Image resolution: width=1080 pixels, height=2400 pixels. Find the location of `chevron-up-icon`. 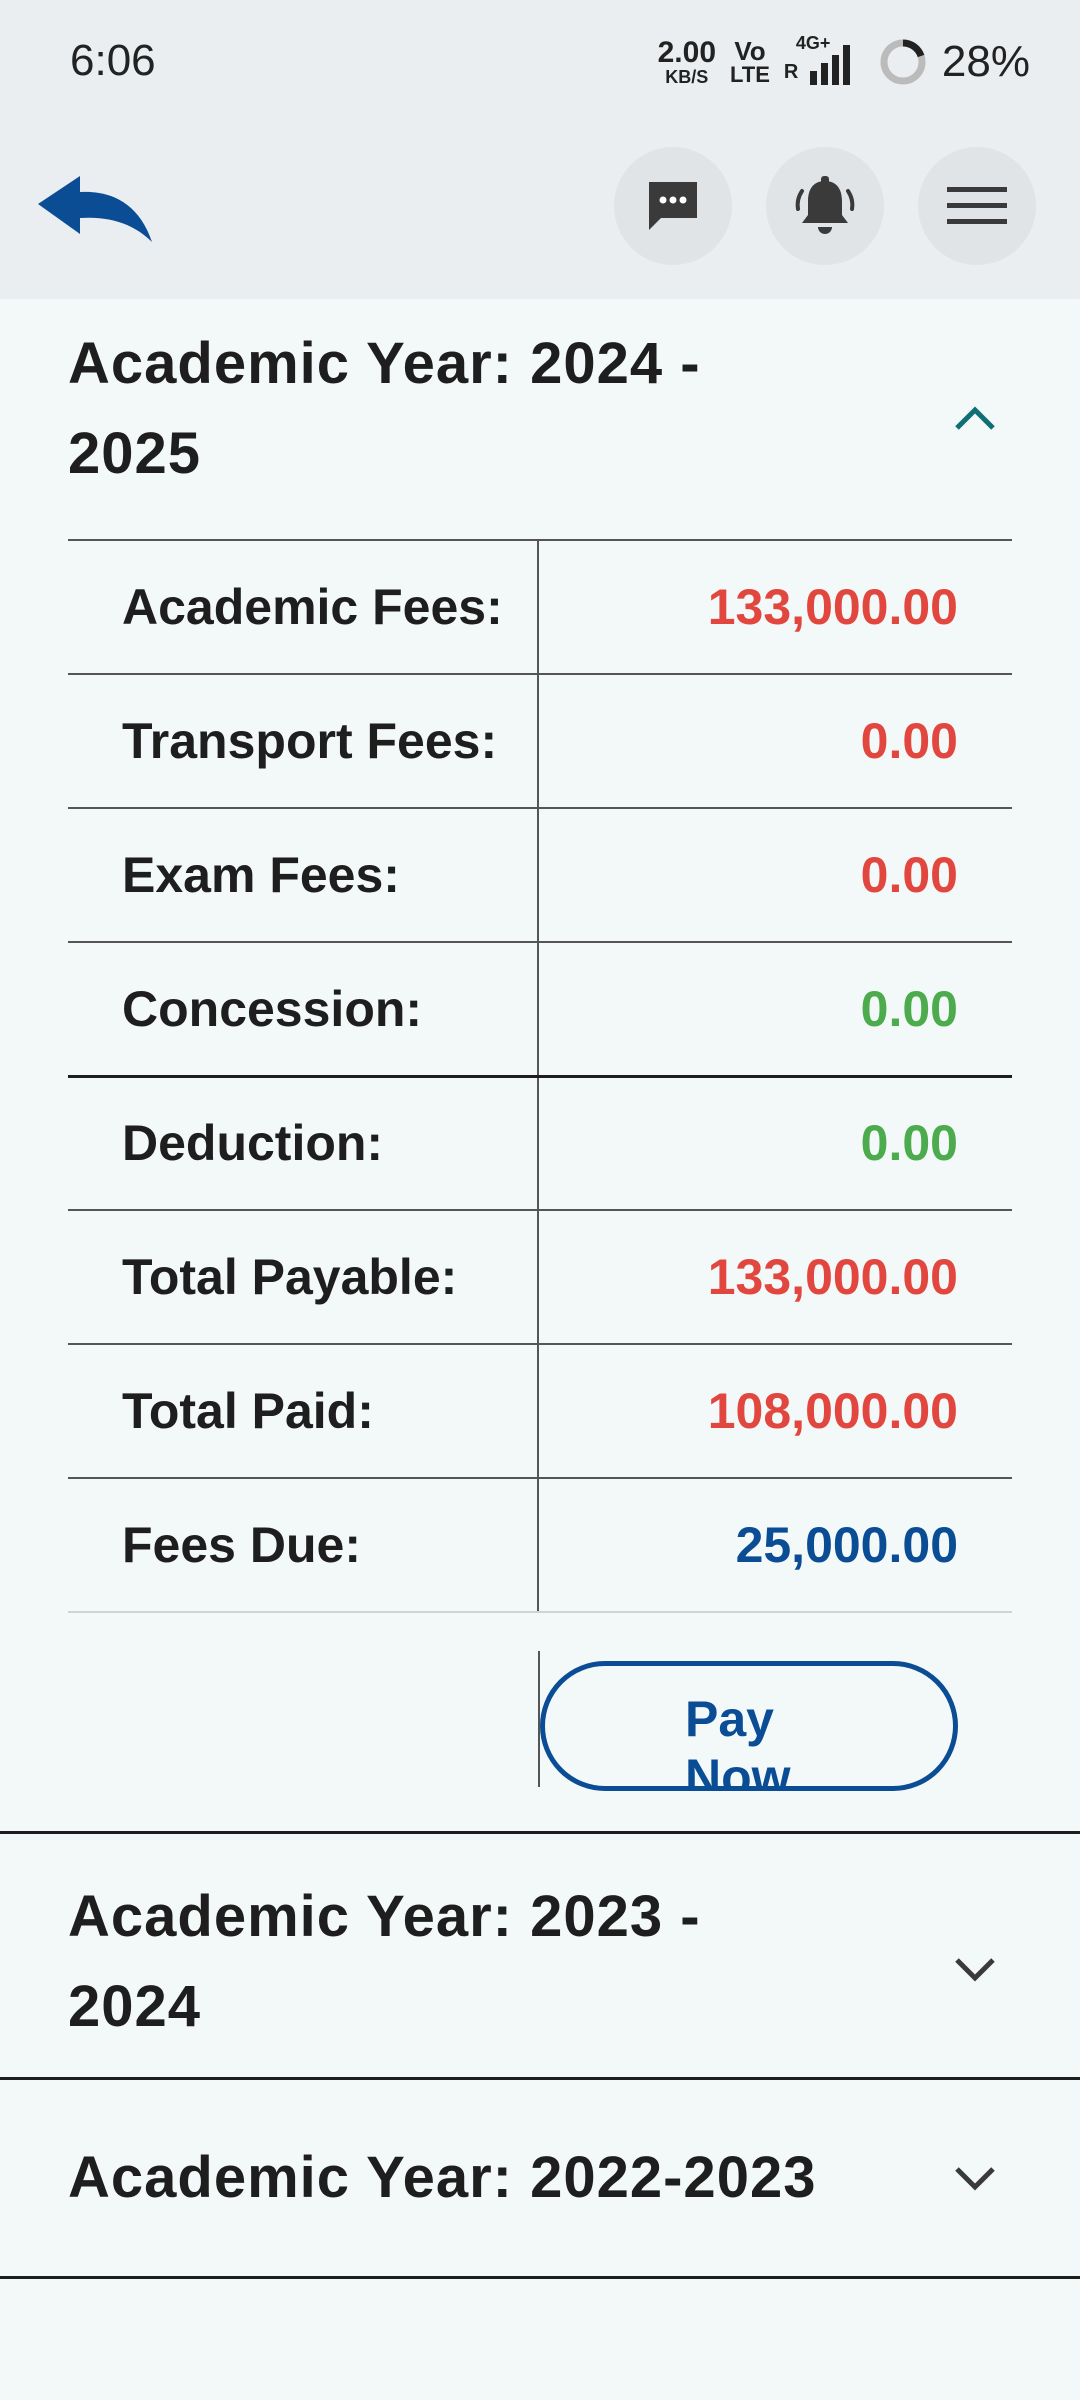

chevron-up-icon is located at coordinates (975, 419).